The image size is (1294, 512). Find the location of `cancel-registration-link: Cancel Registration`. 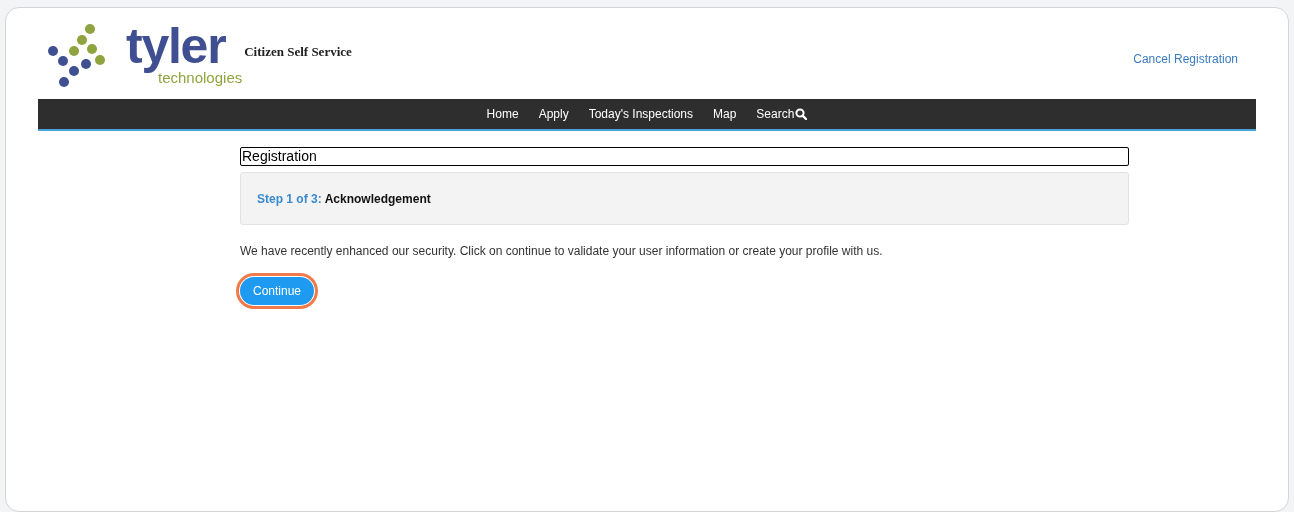

cancel-registration-link: Cancel Registration is located at coordinates (1185, 59).